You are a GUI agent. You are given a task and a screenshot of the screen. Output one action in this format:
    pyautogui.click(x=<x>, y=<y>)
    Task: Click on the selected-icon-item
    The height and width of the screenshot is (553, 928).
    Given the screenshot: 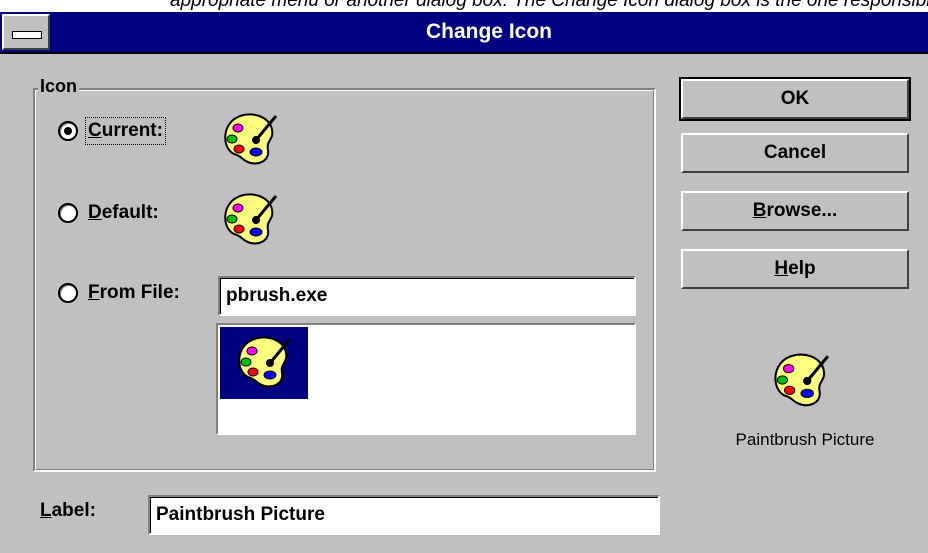 What is the action you would take?
    pyautogui.click(x=264, y=363)
    